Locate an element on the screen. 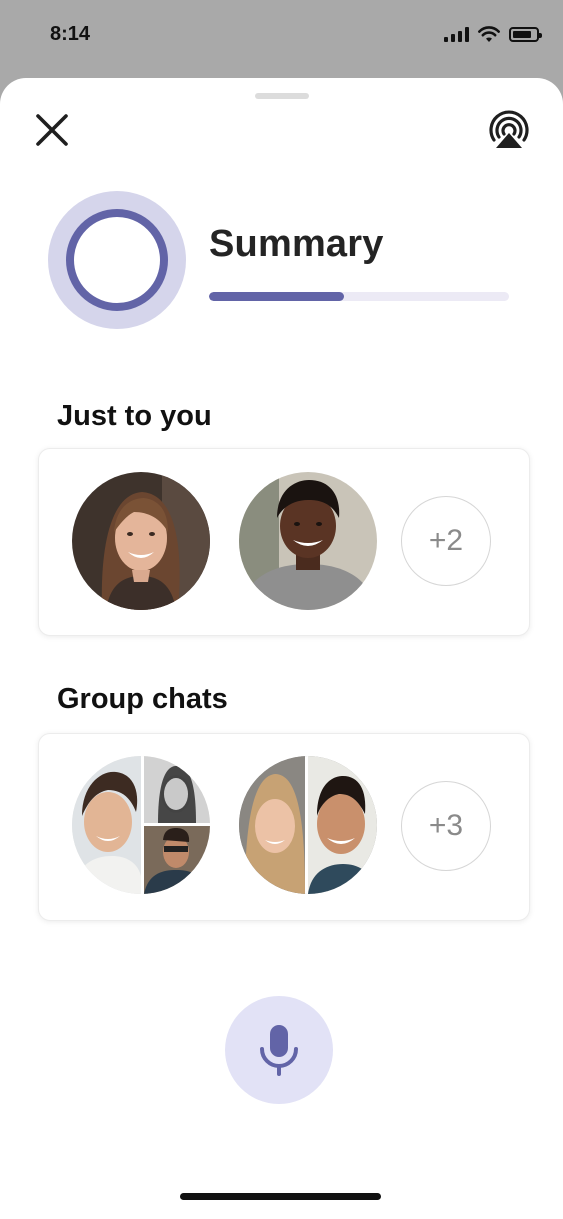 The height and width of the screenshot is (1219, 563). summary-progress-fill is located at coordinates (276, 296).